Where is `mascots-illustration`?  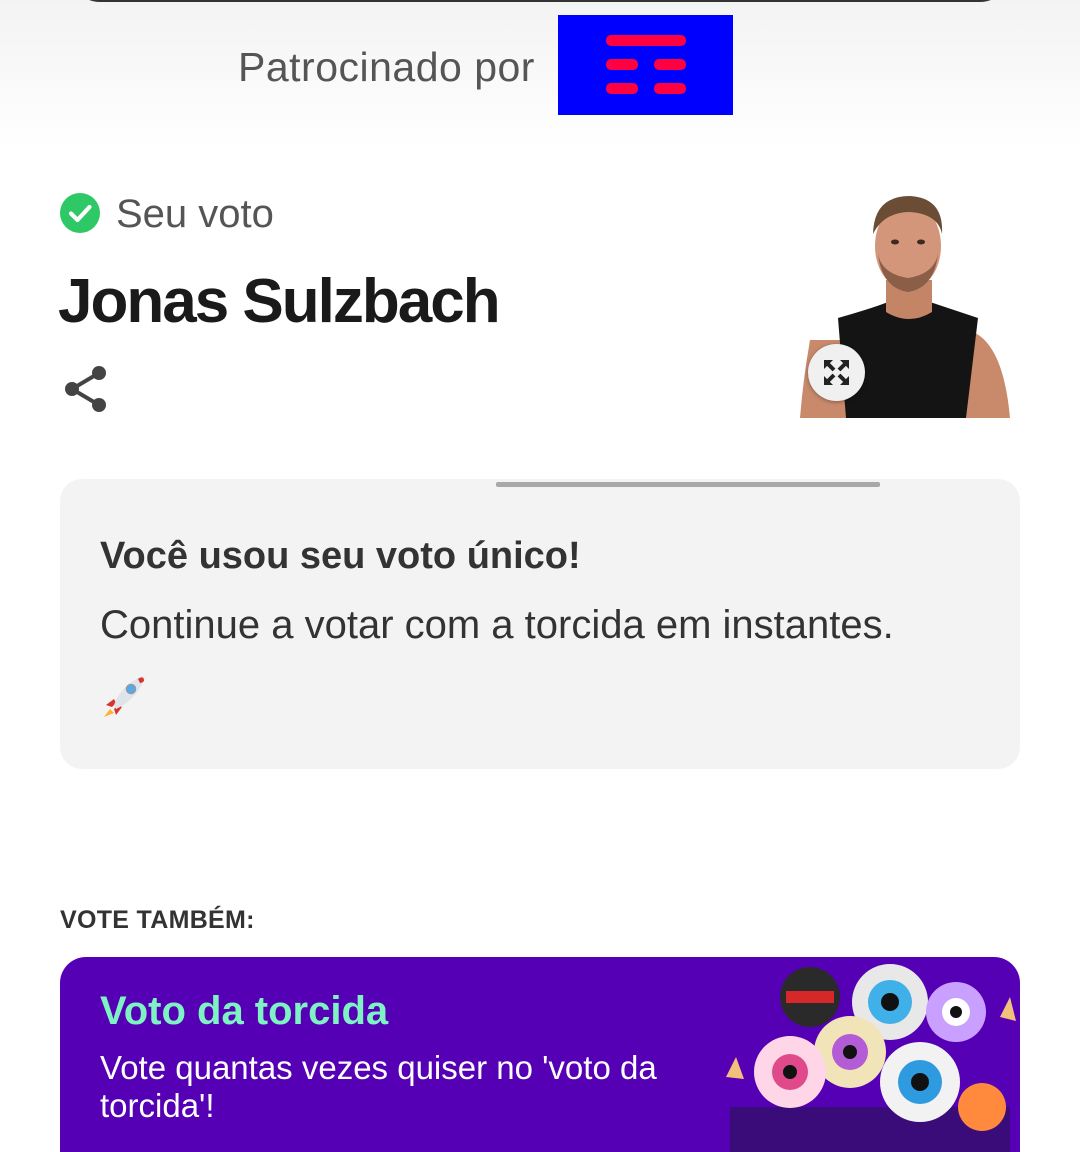
mascots-illustration is located at coordinates (871, 1058).